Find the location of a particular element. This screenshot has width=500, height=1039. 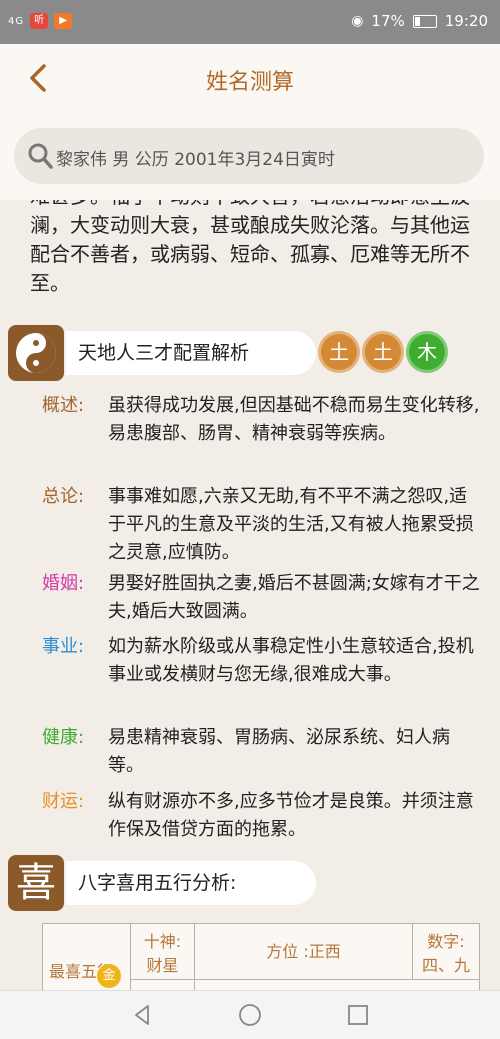

search-input: 黎家伟 男 公历 2001年3月24日寅时 is located at coordinates (249, 156).